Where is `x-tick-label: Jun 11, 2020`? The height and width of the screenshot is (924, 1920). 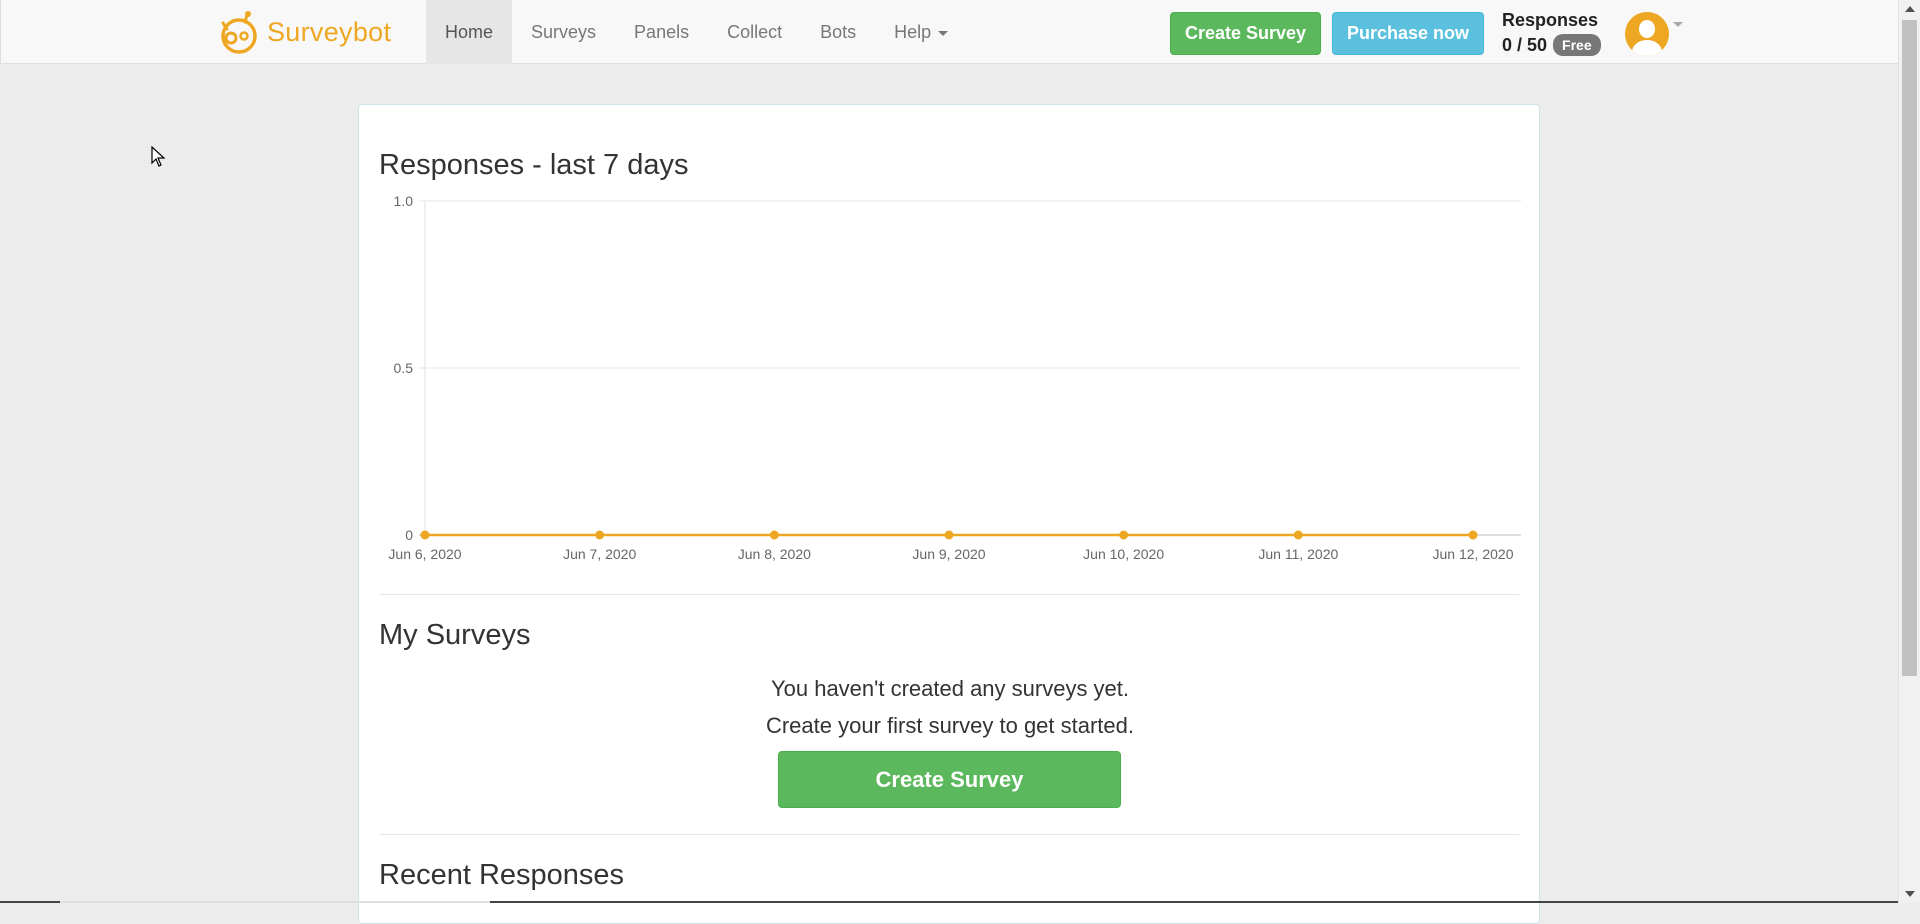 x-tick-label: Jun 11, 2020 is located at coordinates (1298, 554).